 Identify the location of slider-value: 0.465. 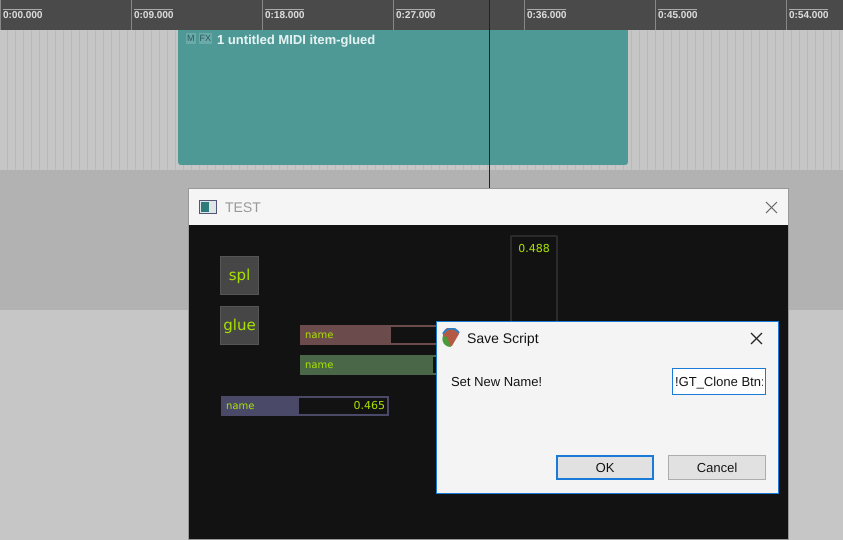
(370, 406).